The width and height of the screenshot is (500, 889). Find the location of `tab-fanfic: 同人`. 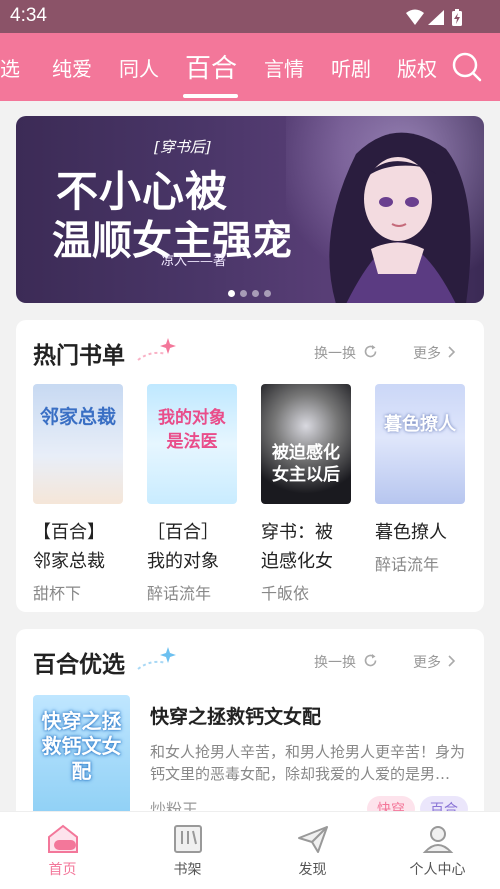

tab-fanfic: 同人 is located at coordinates (139, 67).